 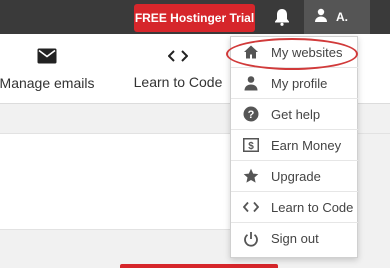 I want to click on user-avatar-icon, so click(x=321, y=17).